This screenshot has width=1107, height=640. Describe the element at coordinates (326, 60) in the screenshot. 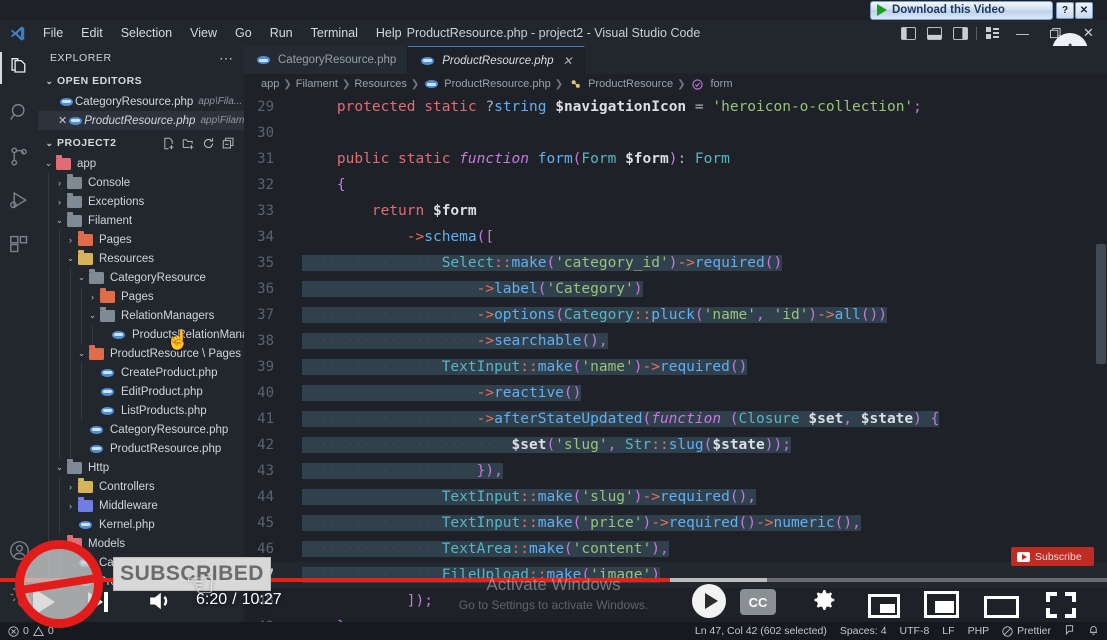

I see `tab-category-resource: CategoryResource.php` at that location.